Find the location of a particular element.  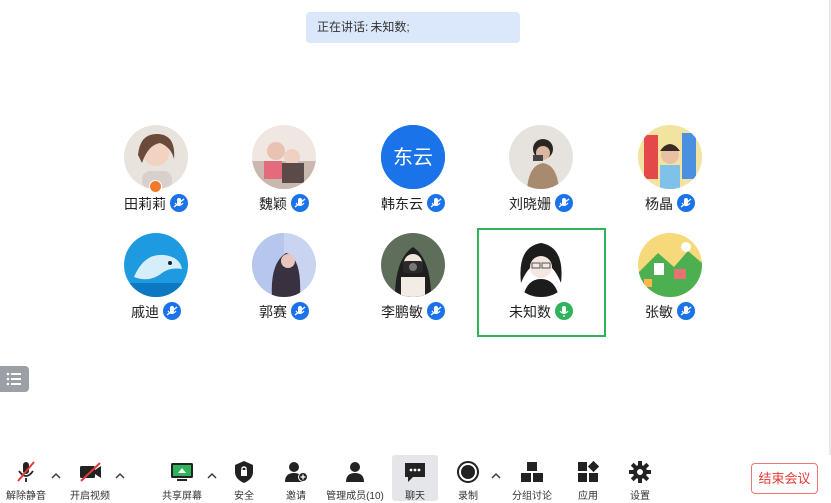

end-meeting-button: 结束会议 is located at coordinates (784, 478).